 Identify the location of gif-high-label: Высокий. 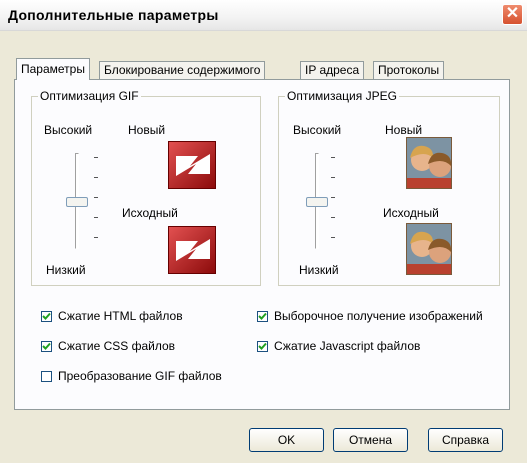
(68, 130).